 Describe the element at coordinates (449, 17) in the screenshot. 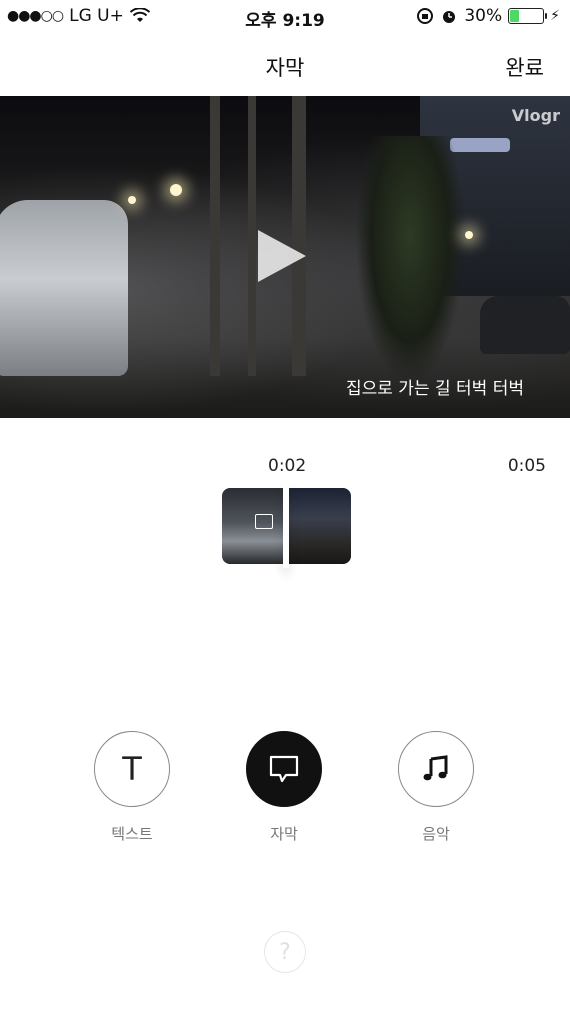

I see `alarm-icon` at that location.